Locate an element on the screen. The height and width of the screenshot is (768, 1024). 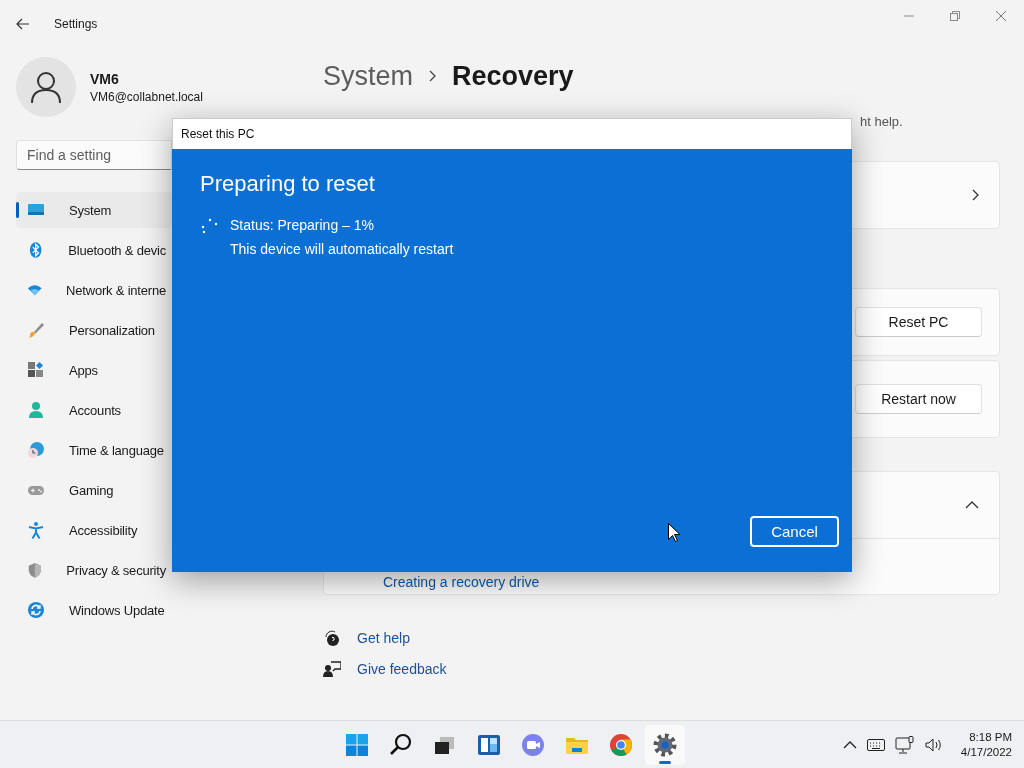
dialog-title: Reset this PC is located at coordinates (218, 134).